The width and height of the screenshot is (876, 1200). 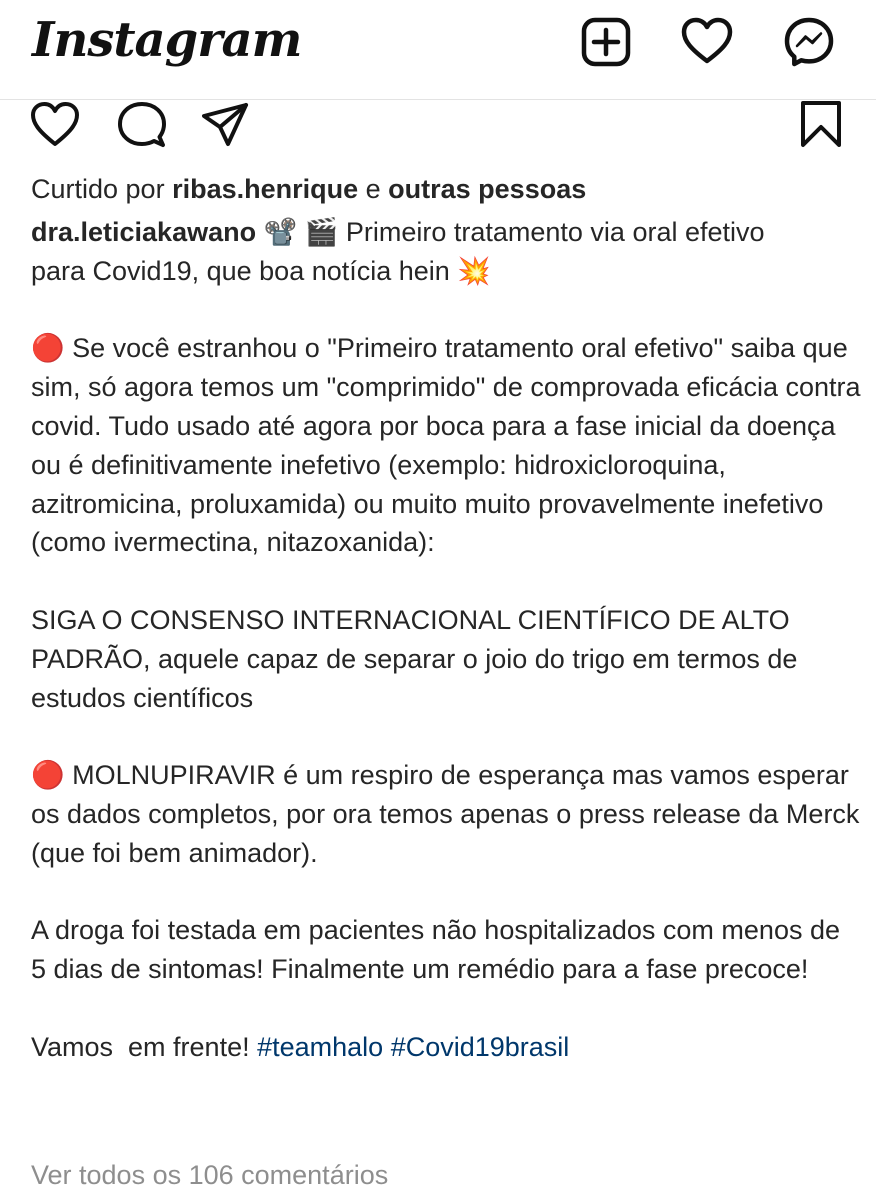 I want to click on save-bookmark-icon, so click(x=821, y=125).